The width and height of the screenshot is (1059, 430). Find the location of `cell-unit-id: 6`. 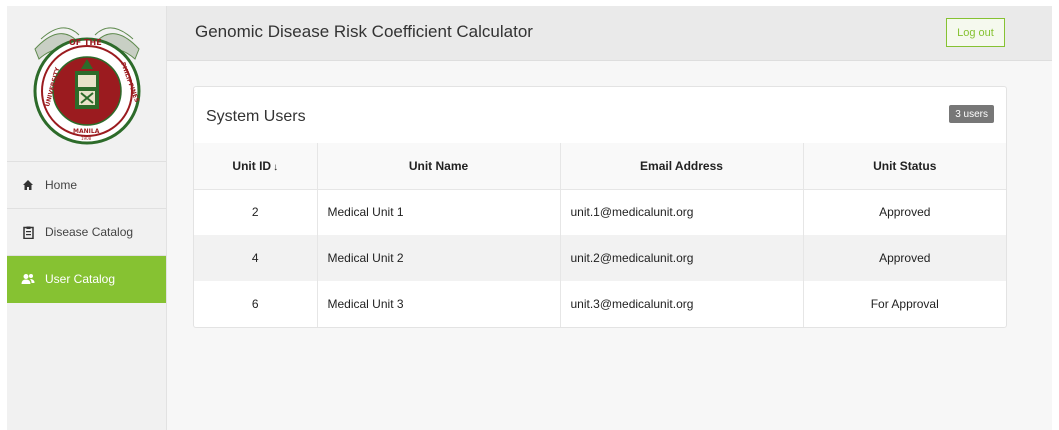

cell-unit-id: 6 is located at coordinates (256, 304).